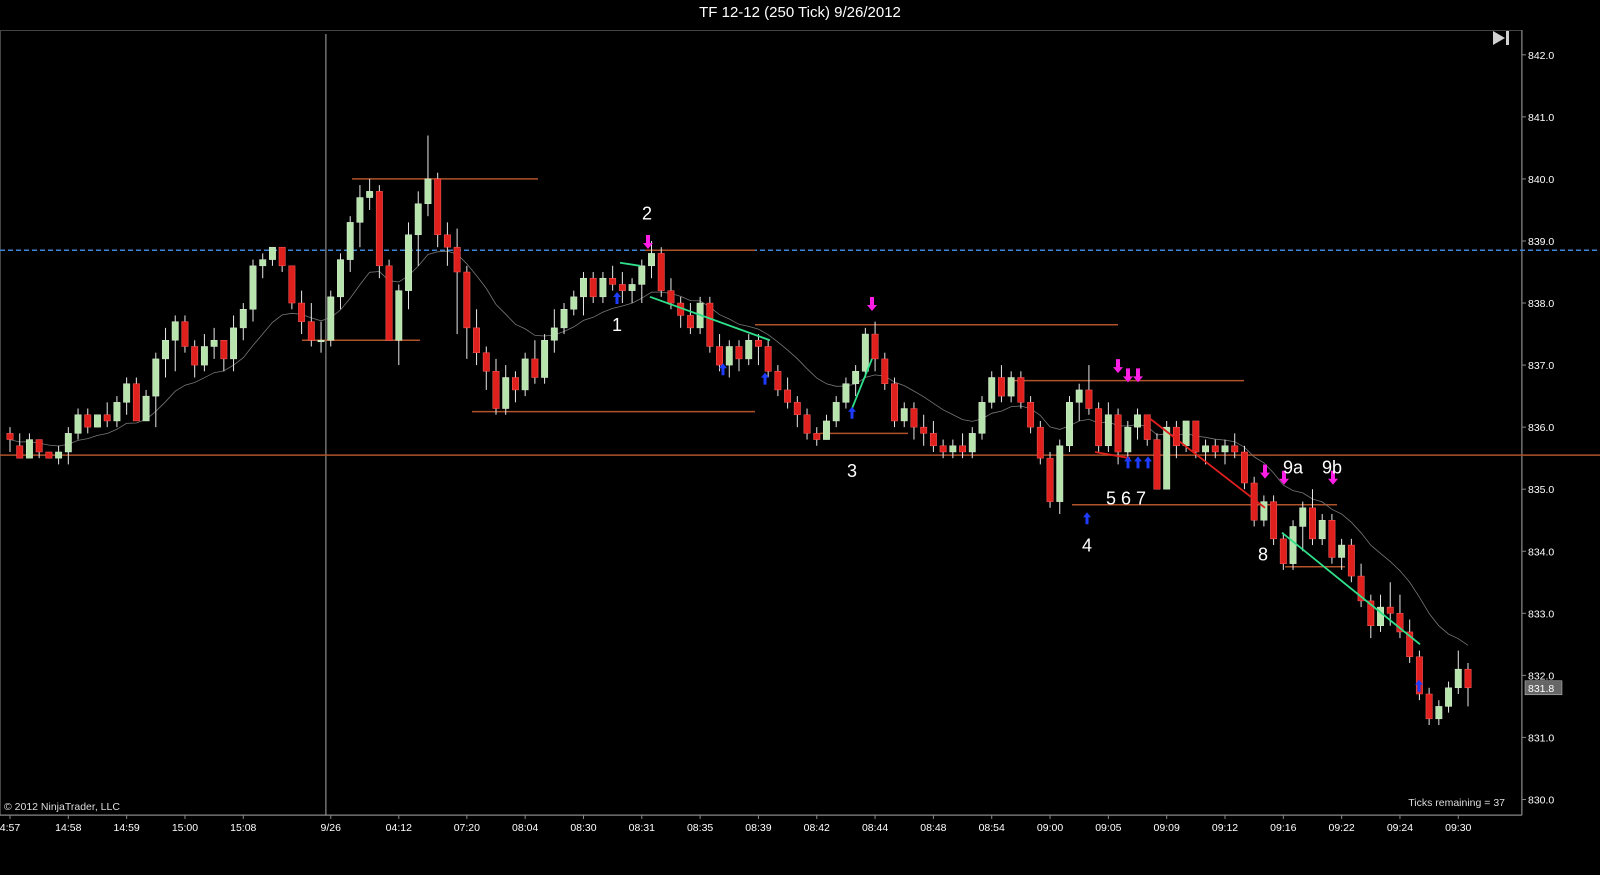 Image resolution: width=1600 pixels, height=875 pixels. What do you see at coordinates (642, 828) in the screenshot?
I see `x-tick-label: 08:31` at bounding box center [642, 828].